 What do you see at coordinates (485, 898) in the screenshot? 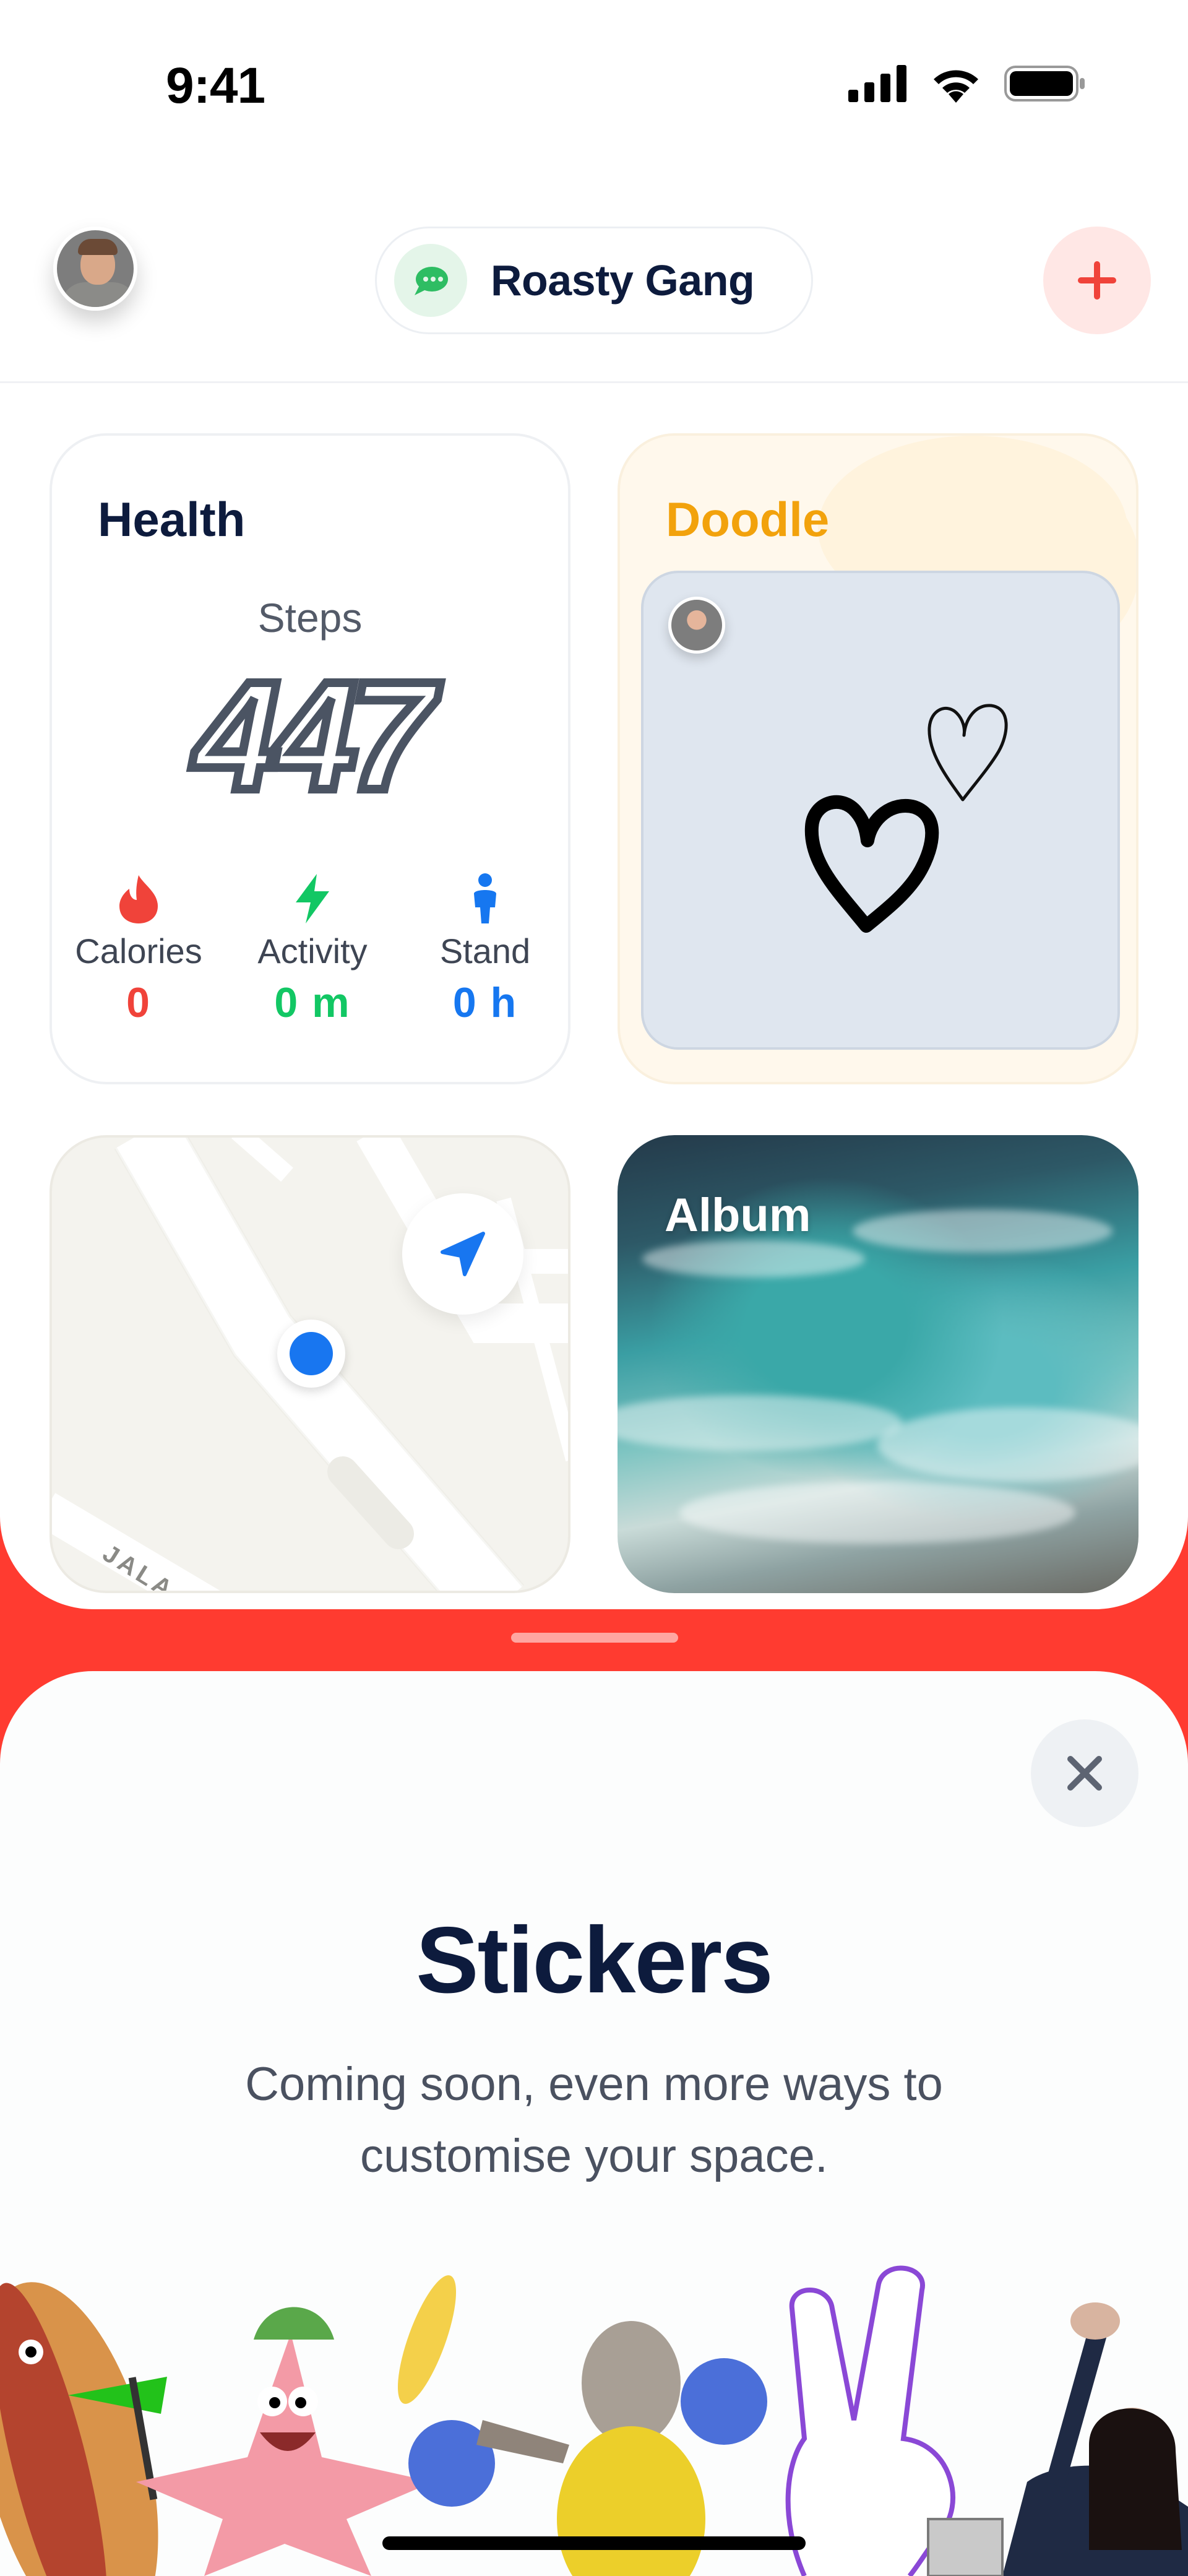
I see `standing-person-icon` at bounding box center [485, 898].